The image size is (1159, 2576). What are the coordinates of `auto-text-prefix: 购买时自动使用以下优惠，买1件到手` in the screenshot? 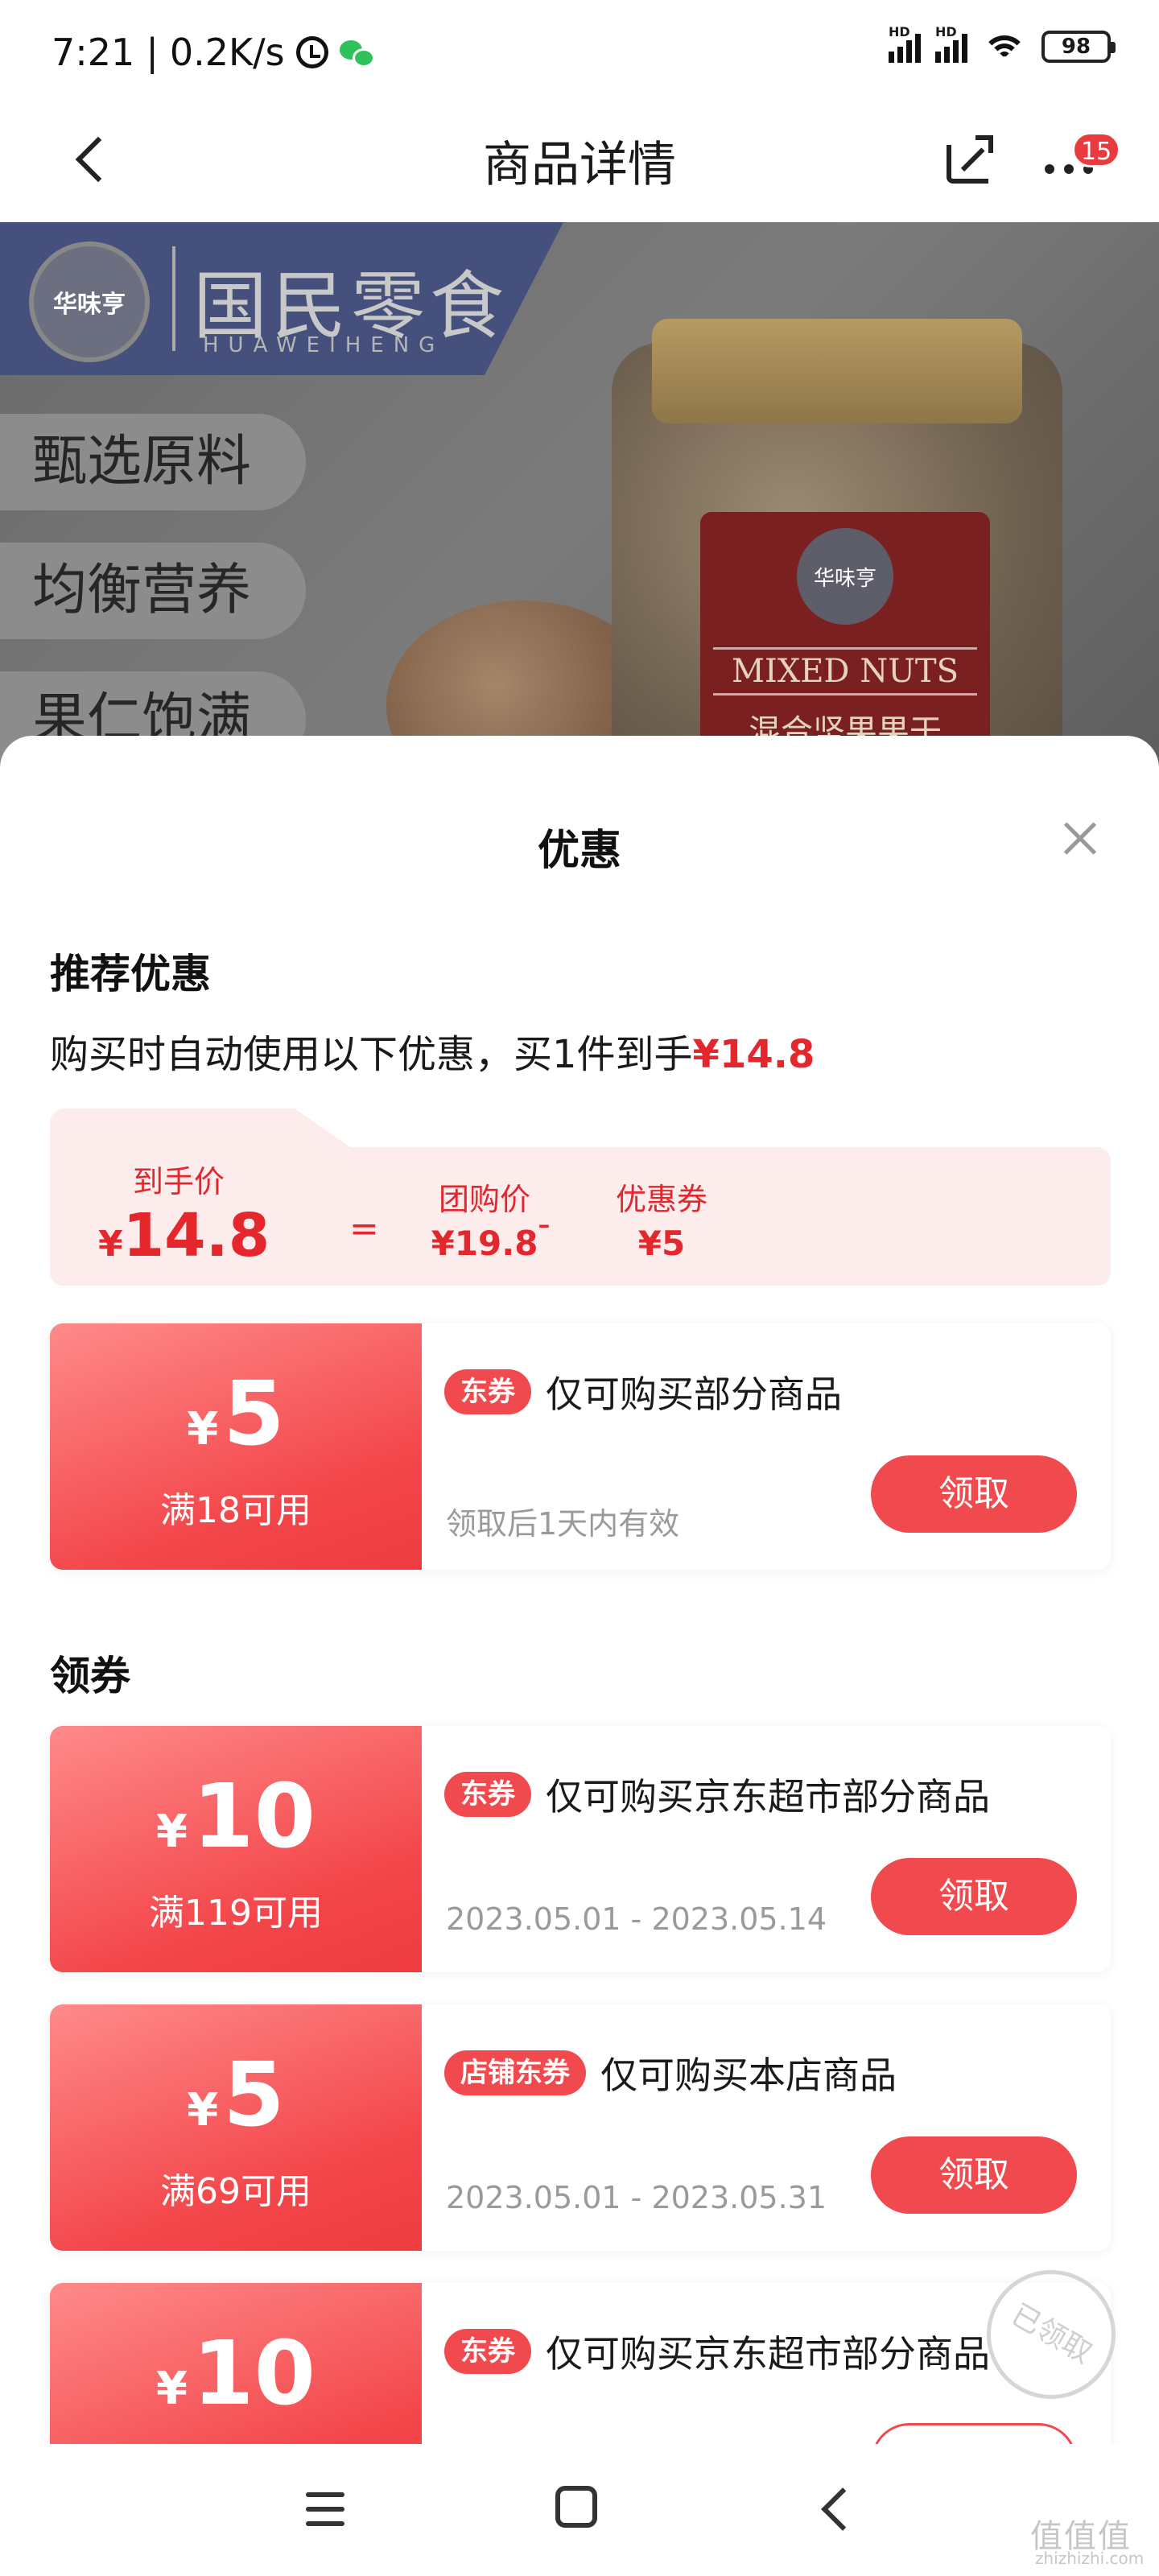 It's located at (371, 1054).